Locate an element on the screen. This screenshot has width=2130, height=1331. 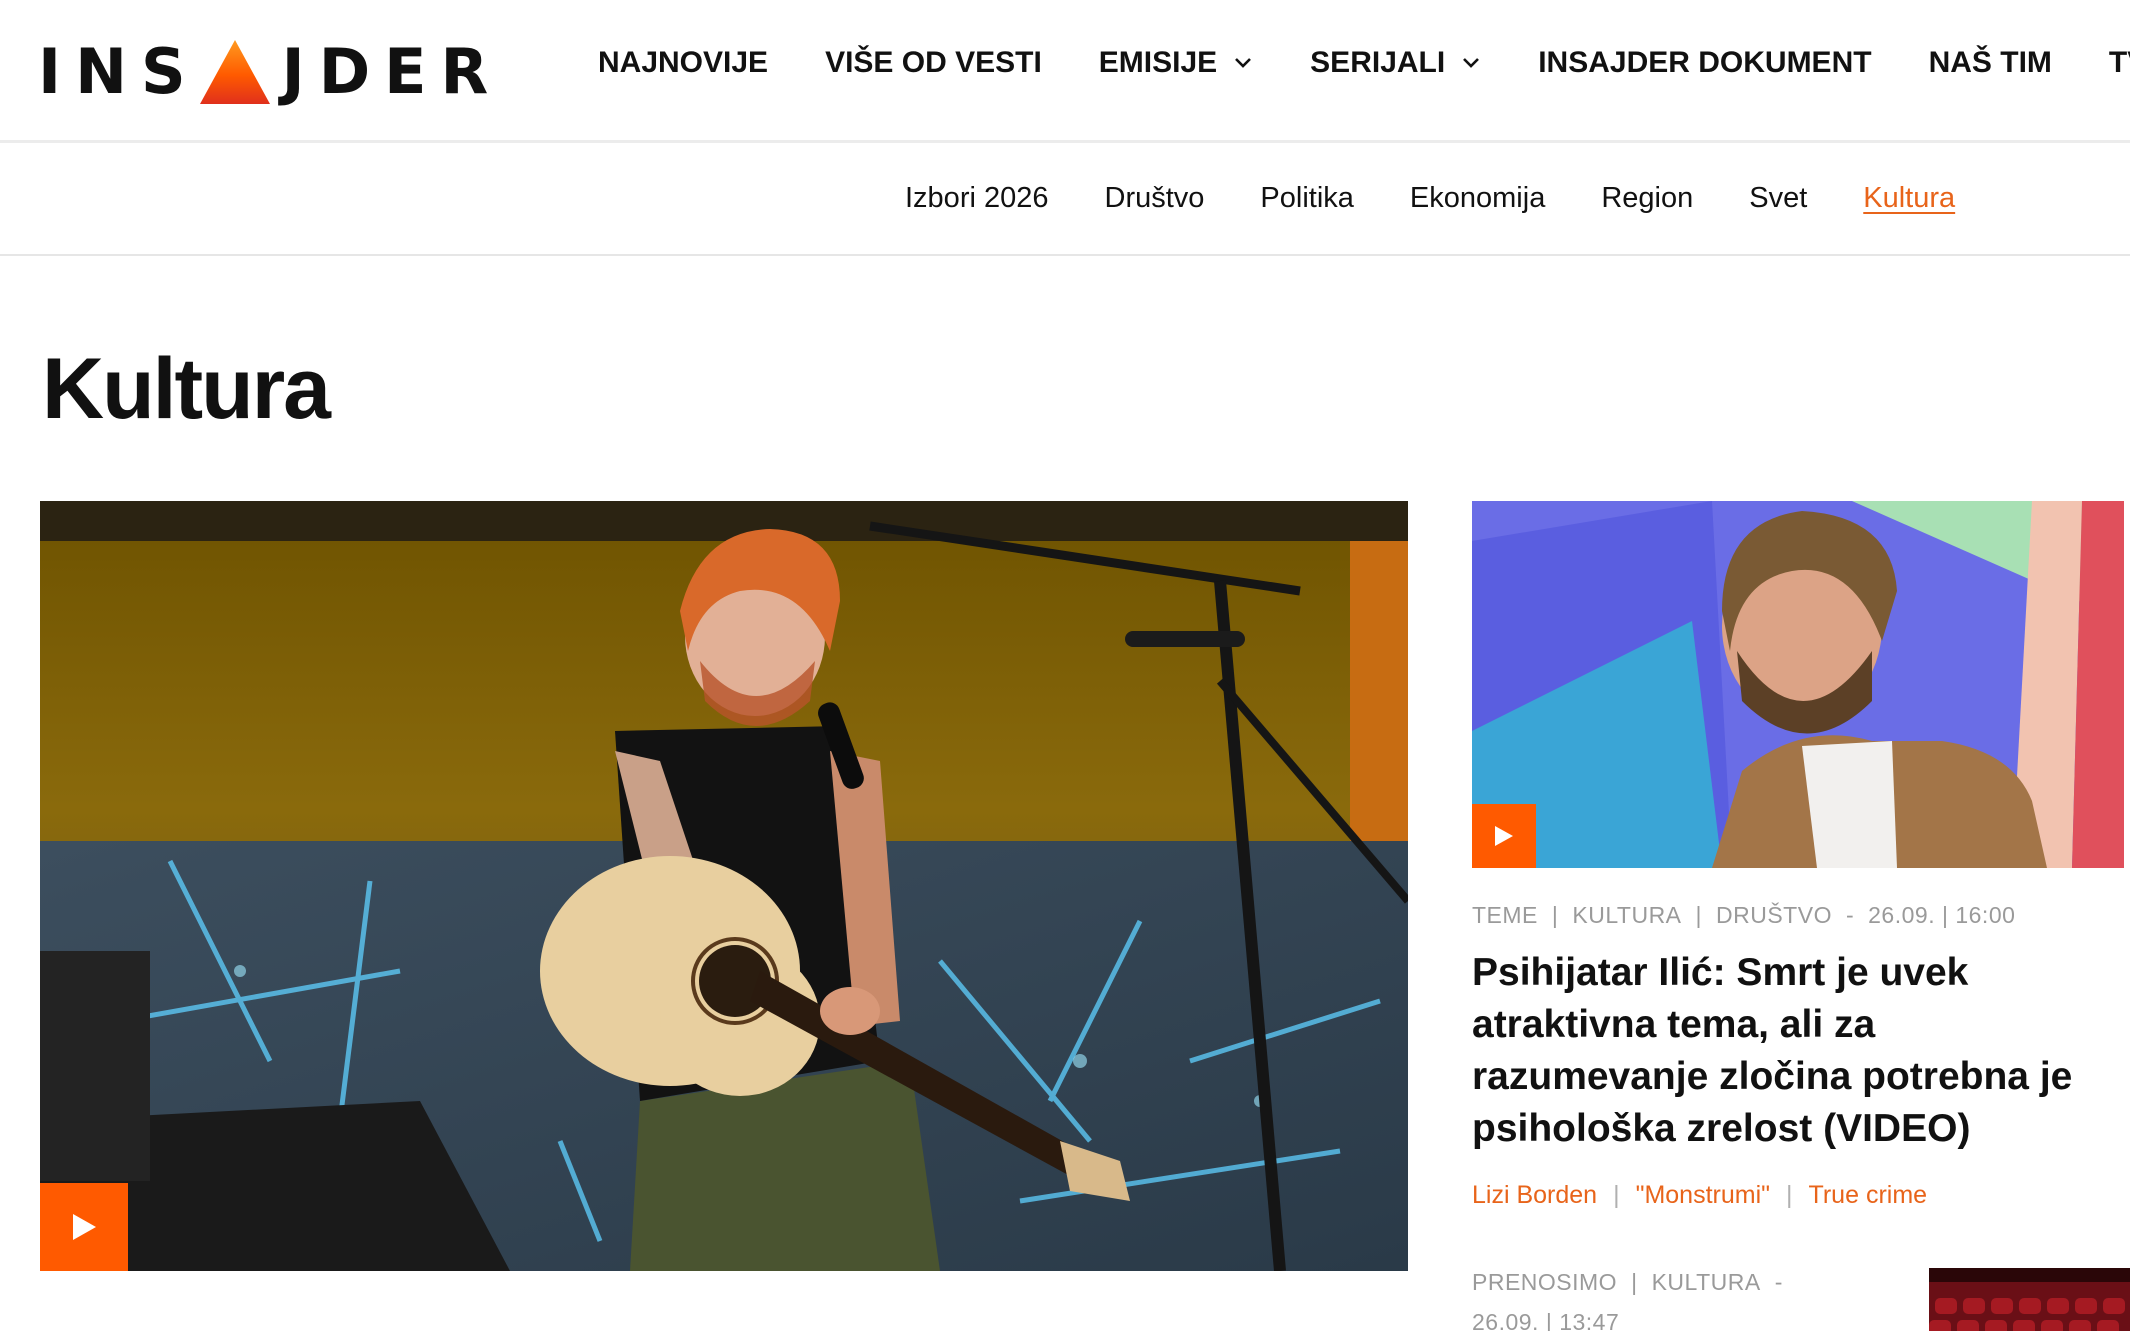
nav-item-insajder-dokument: INSAJDER DOKUMENT is located at coordinates (1704, 63).